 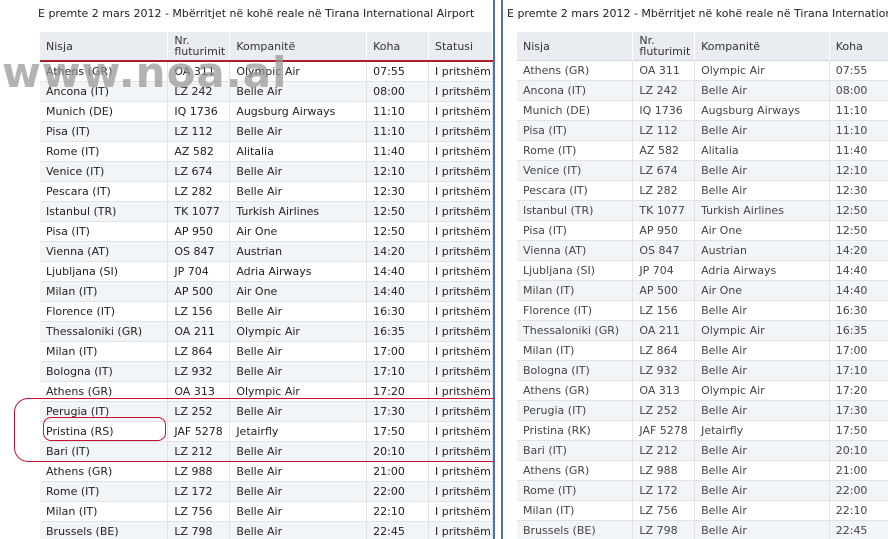 I want to click on cell-origin: Vienna (AT), so click(x=104, y=251).